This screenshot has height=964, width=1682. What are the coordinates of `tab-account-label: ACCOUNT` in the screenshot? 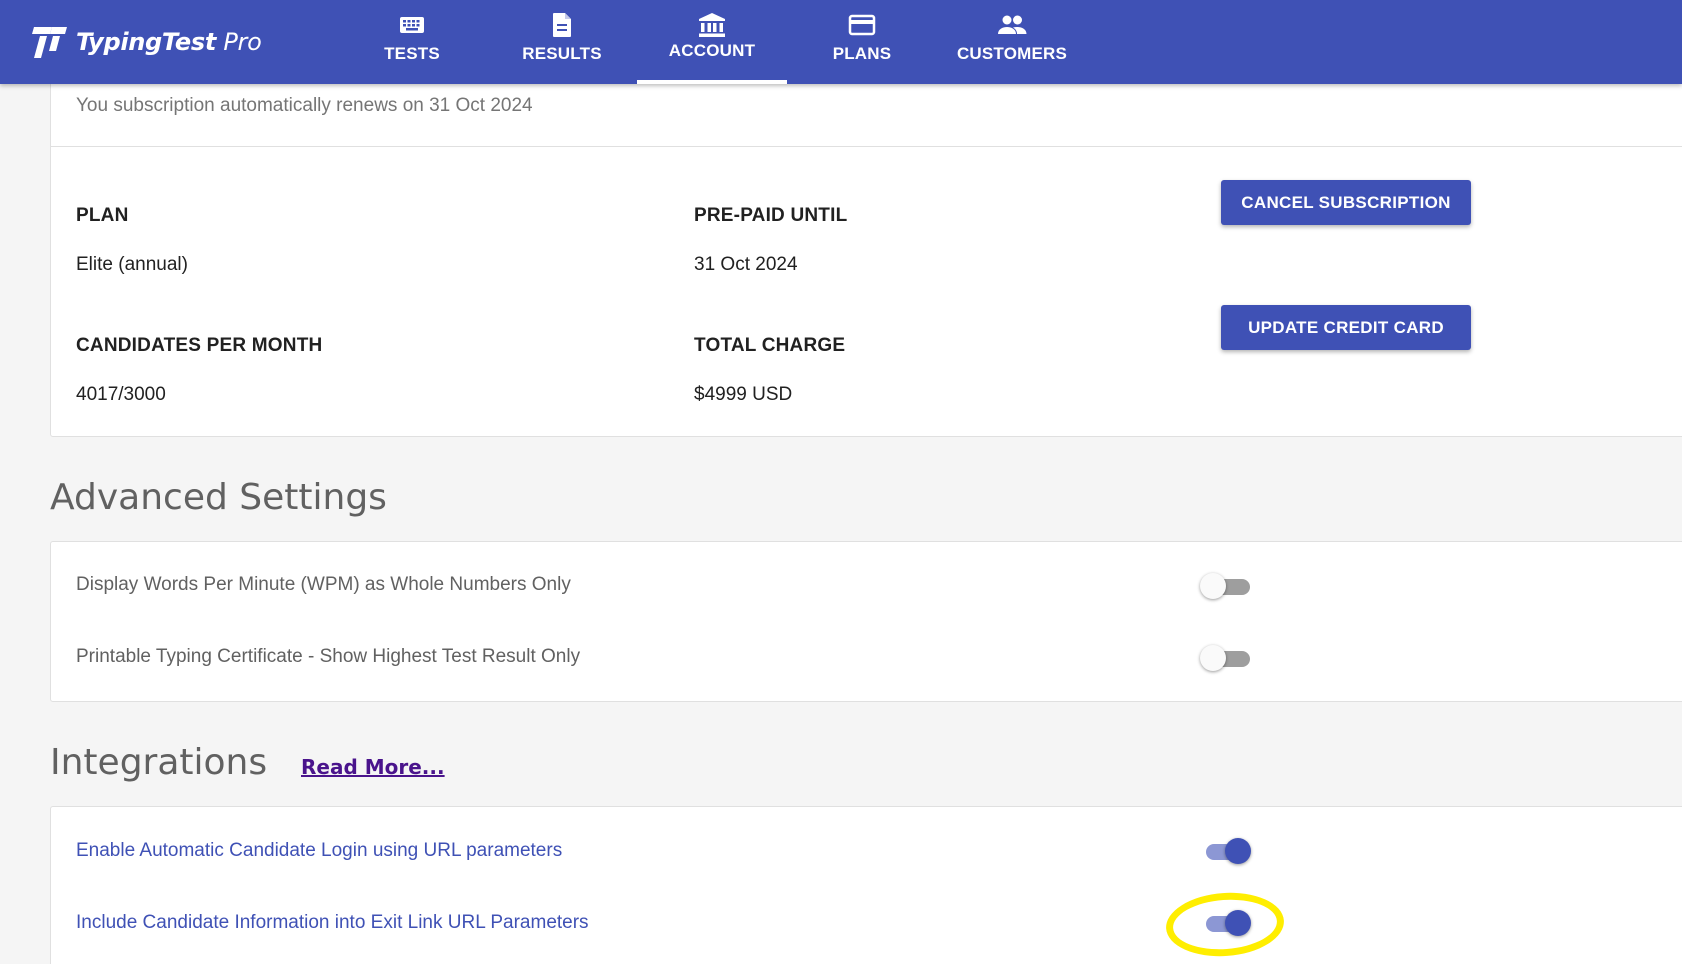 It's located at (712, 50).